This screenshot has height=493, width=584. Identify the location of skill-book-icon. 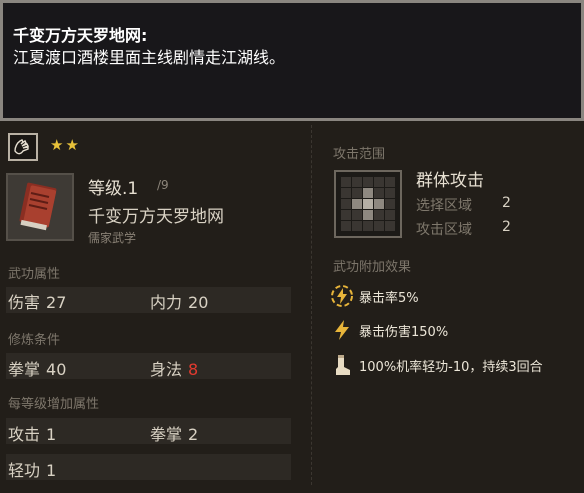
(40, 207).